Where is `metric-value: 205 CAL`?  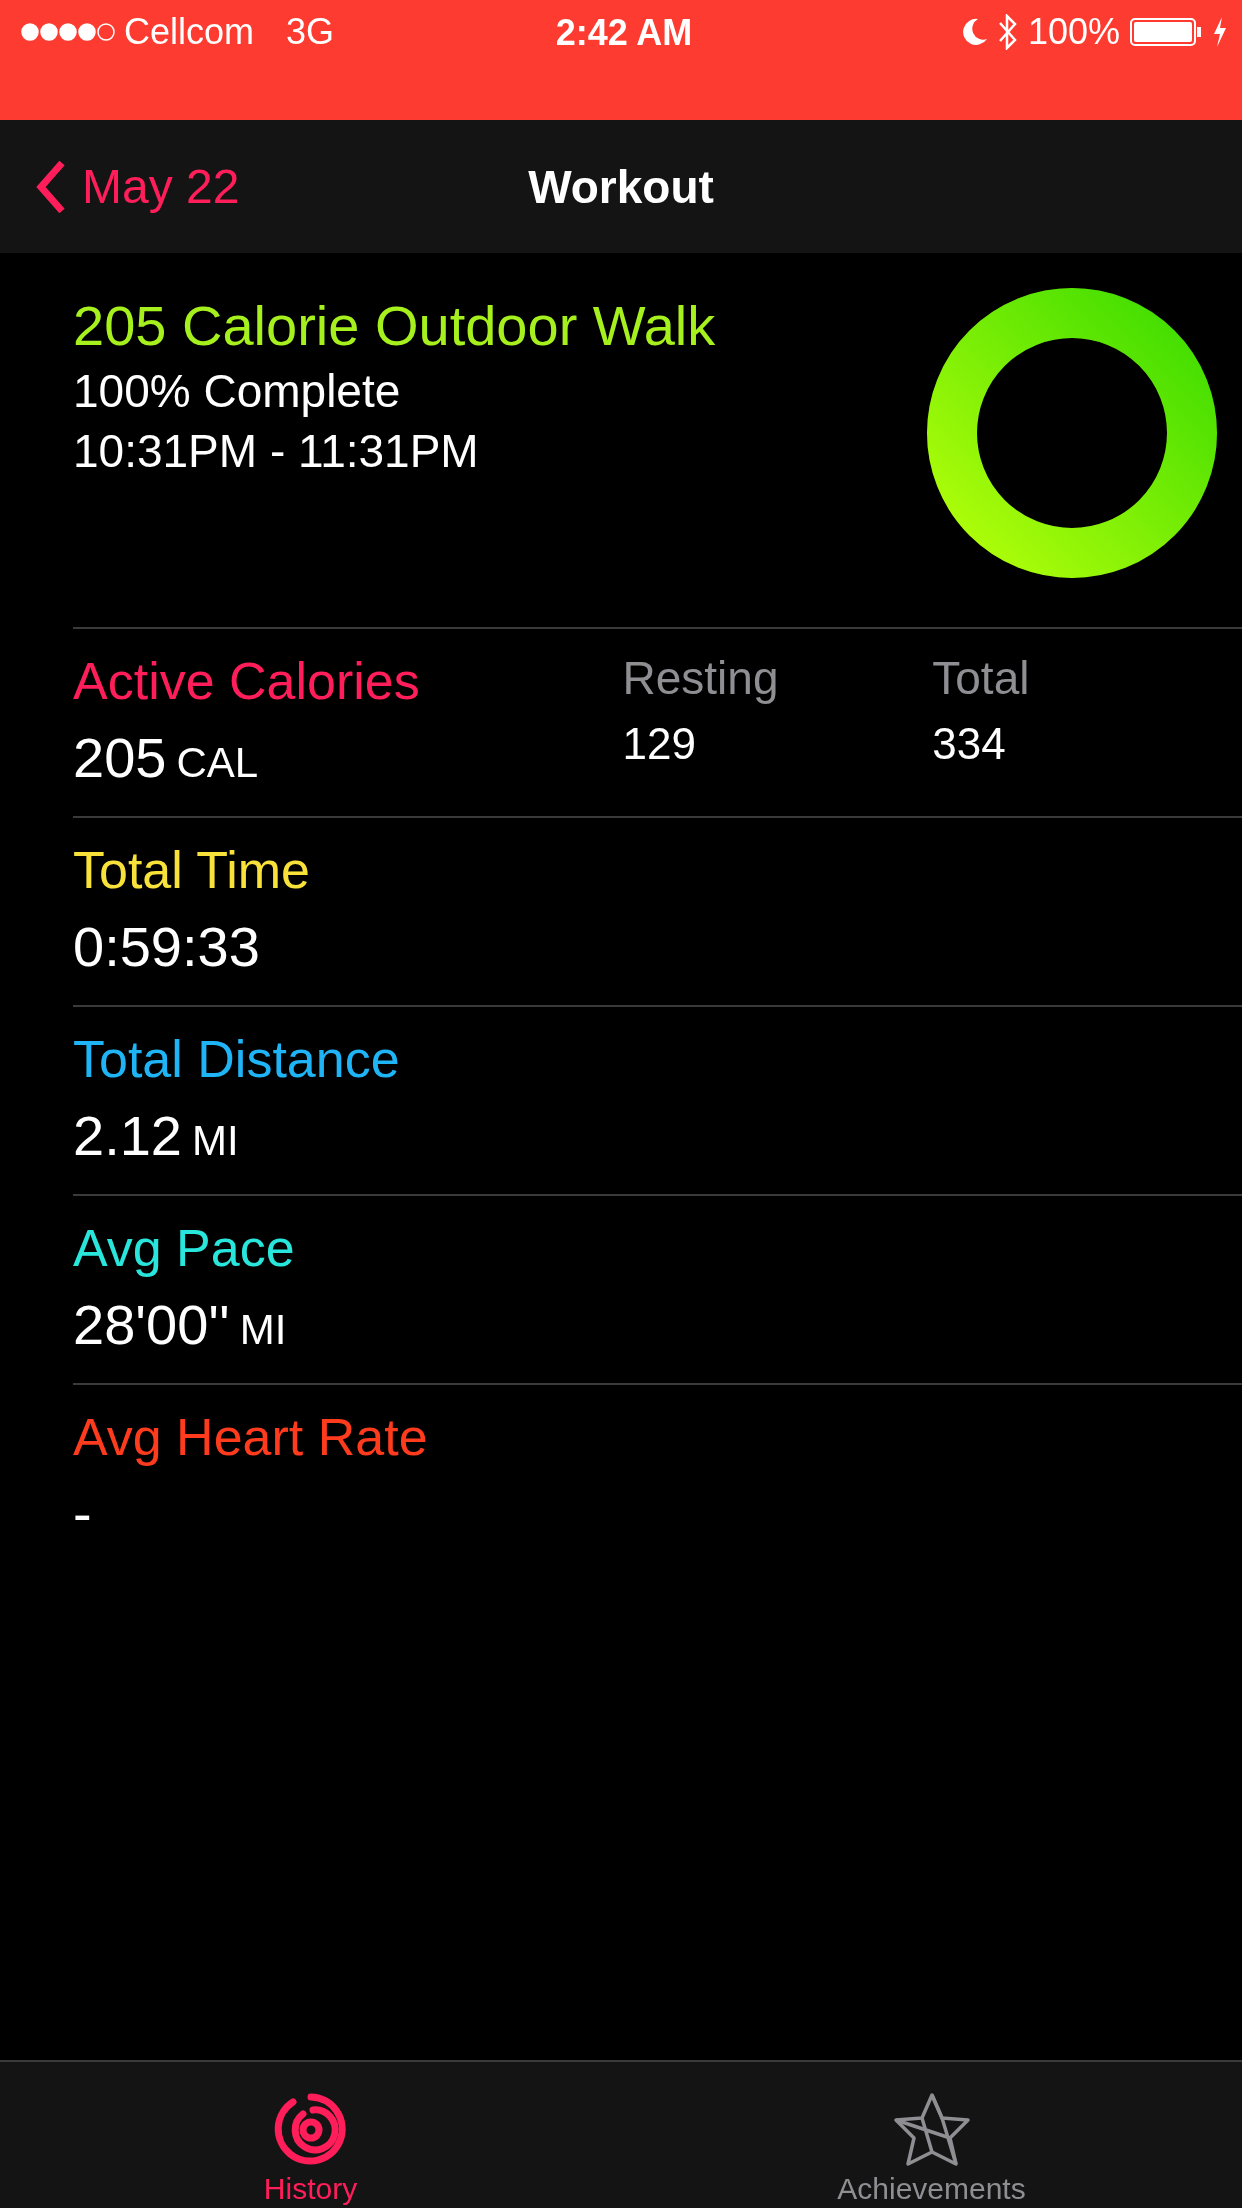
metric-value: 205 CAL is located at coordinates (166, 757).